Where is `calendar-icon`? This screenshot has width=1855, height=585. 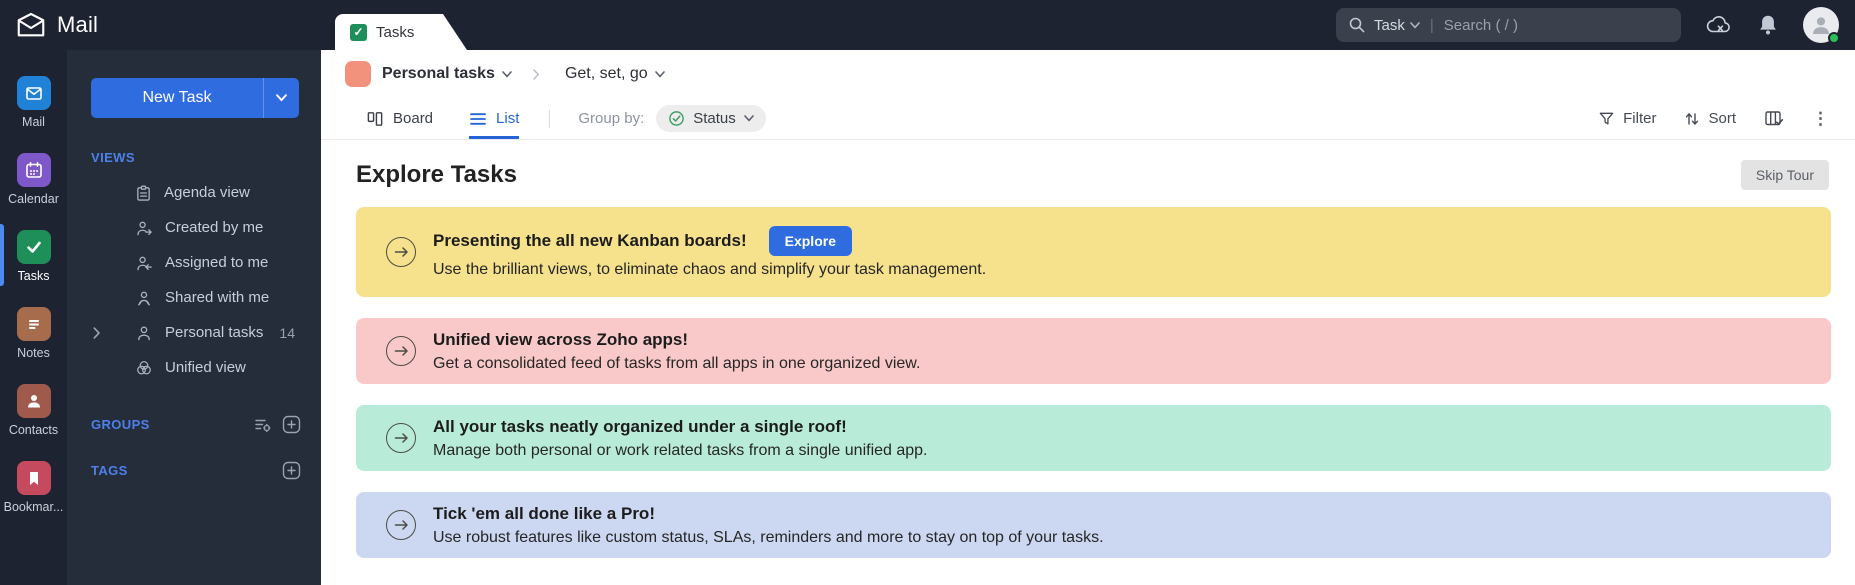 calendar-icon is located at coordinates (33, 170).